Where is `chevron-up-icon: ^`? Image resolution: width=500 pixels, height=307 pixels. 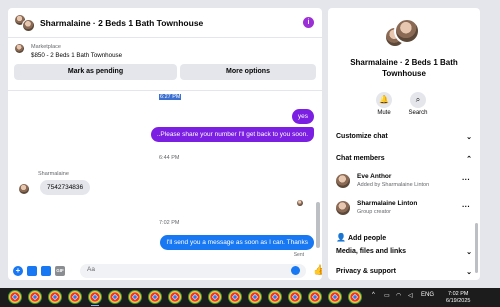 chevron-up-icon: ^ is located at coordinates (373, 295).